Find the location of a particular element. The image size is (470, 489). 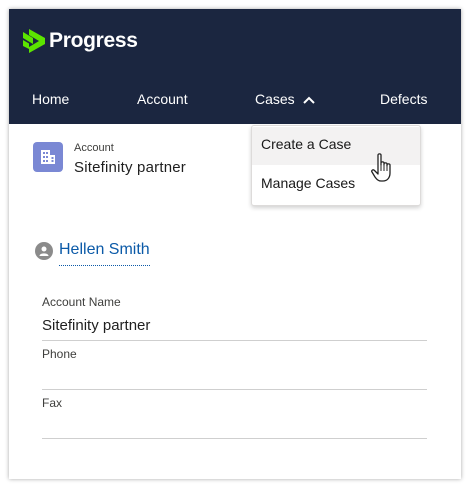

phone-divider is located at coordinates (234, 389).